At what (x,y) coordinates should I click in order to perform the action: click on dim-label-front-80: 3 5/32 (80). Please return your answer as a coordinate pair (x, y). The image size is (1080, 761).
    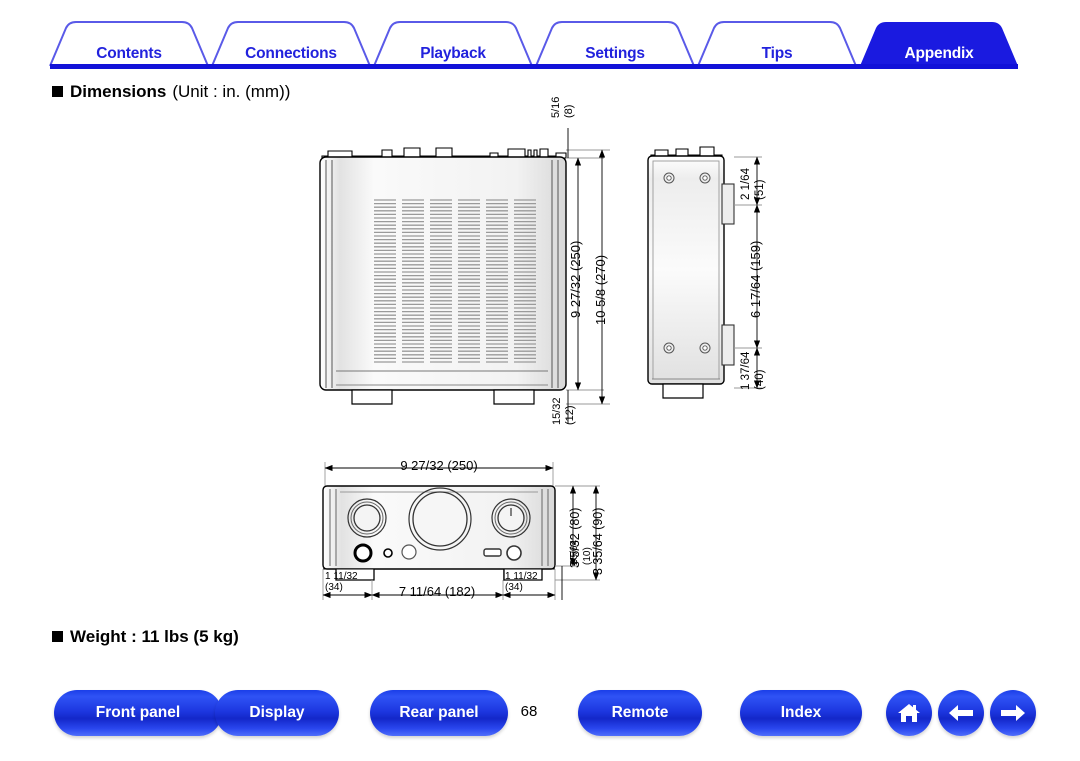
    Looking at the image, I should click on (575, 537).